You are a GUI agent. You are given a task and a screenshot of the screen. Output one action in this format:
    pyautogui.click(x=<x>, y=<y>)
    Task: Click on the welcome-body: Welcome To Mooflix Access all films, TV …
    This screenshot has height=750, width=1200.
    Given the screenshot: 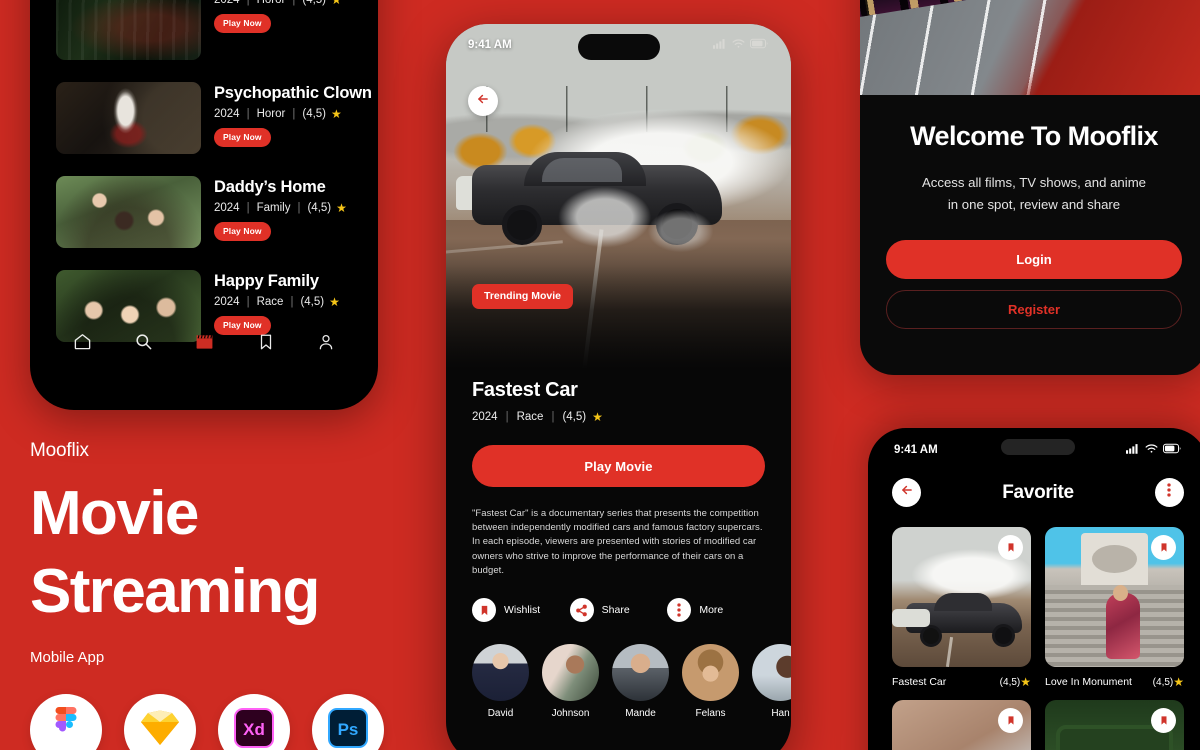 What is the action you would take?
    pyautogui.click(x=1030, y=212)
    